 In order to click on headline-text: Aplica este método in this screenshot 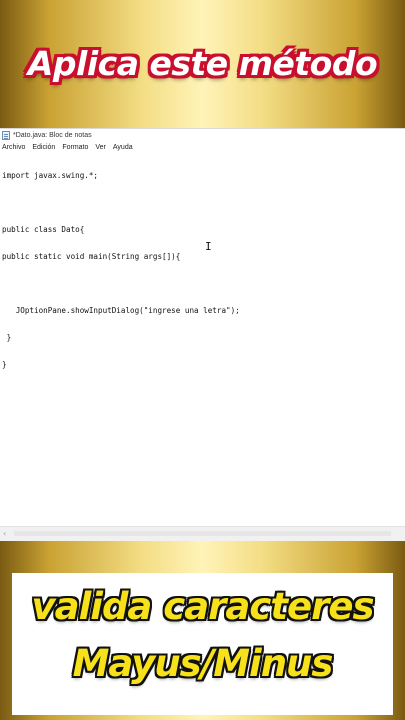, I will do `click(202, 63)`.